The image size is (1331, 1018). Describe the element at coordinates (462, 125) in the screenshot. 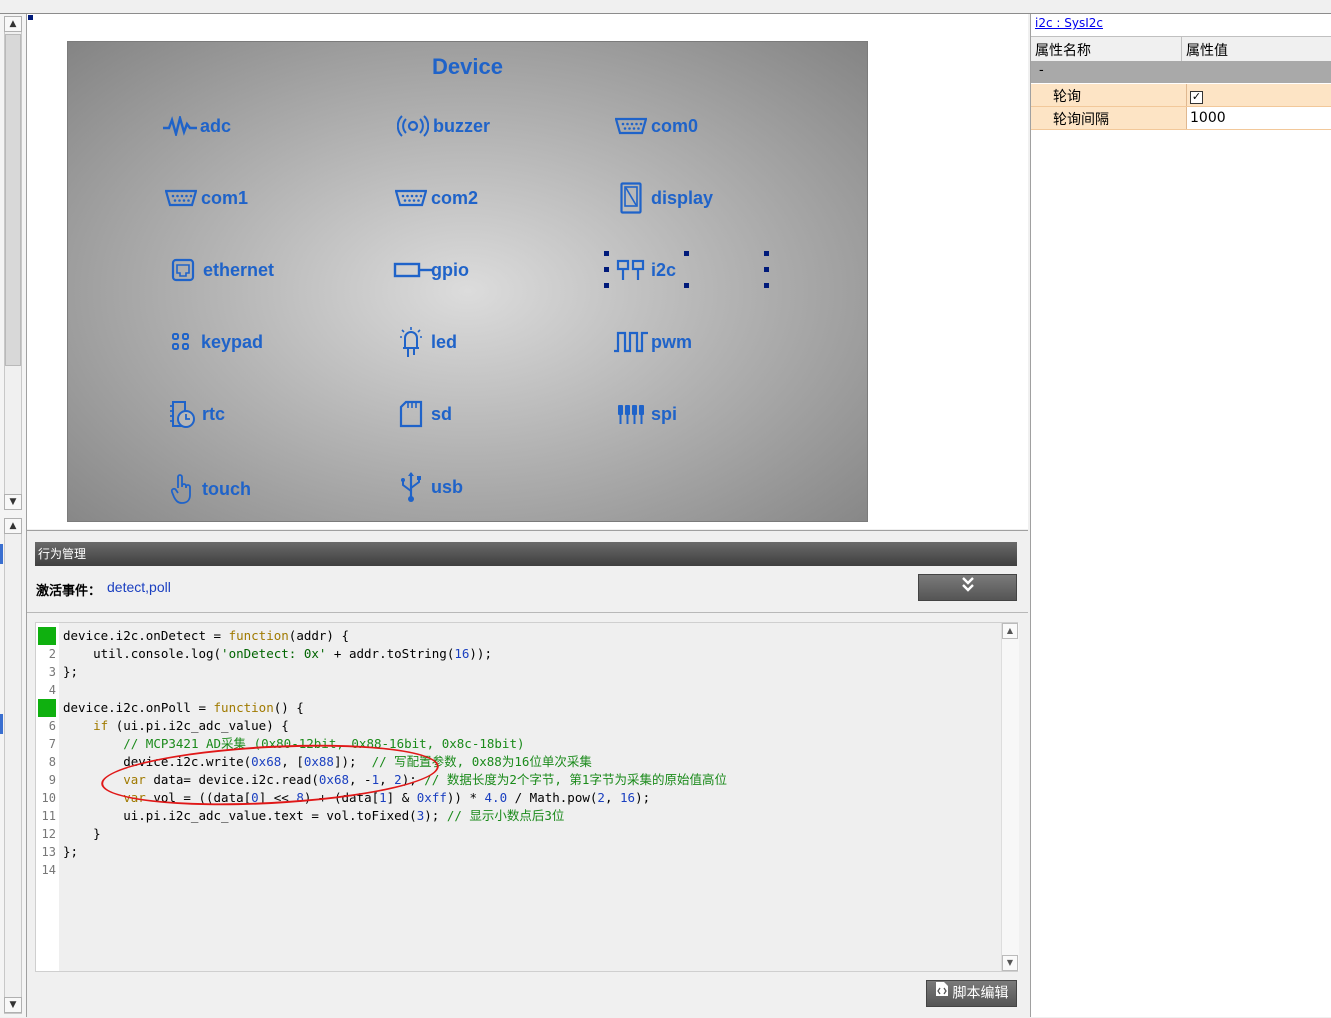

I see `device-label: buzzer` at that location.